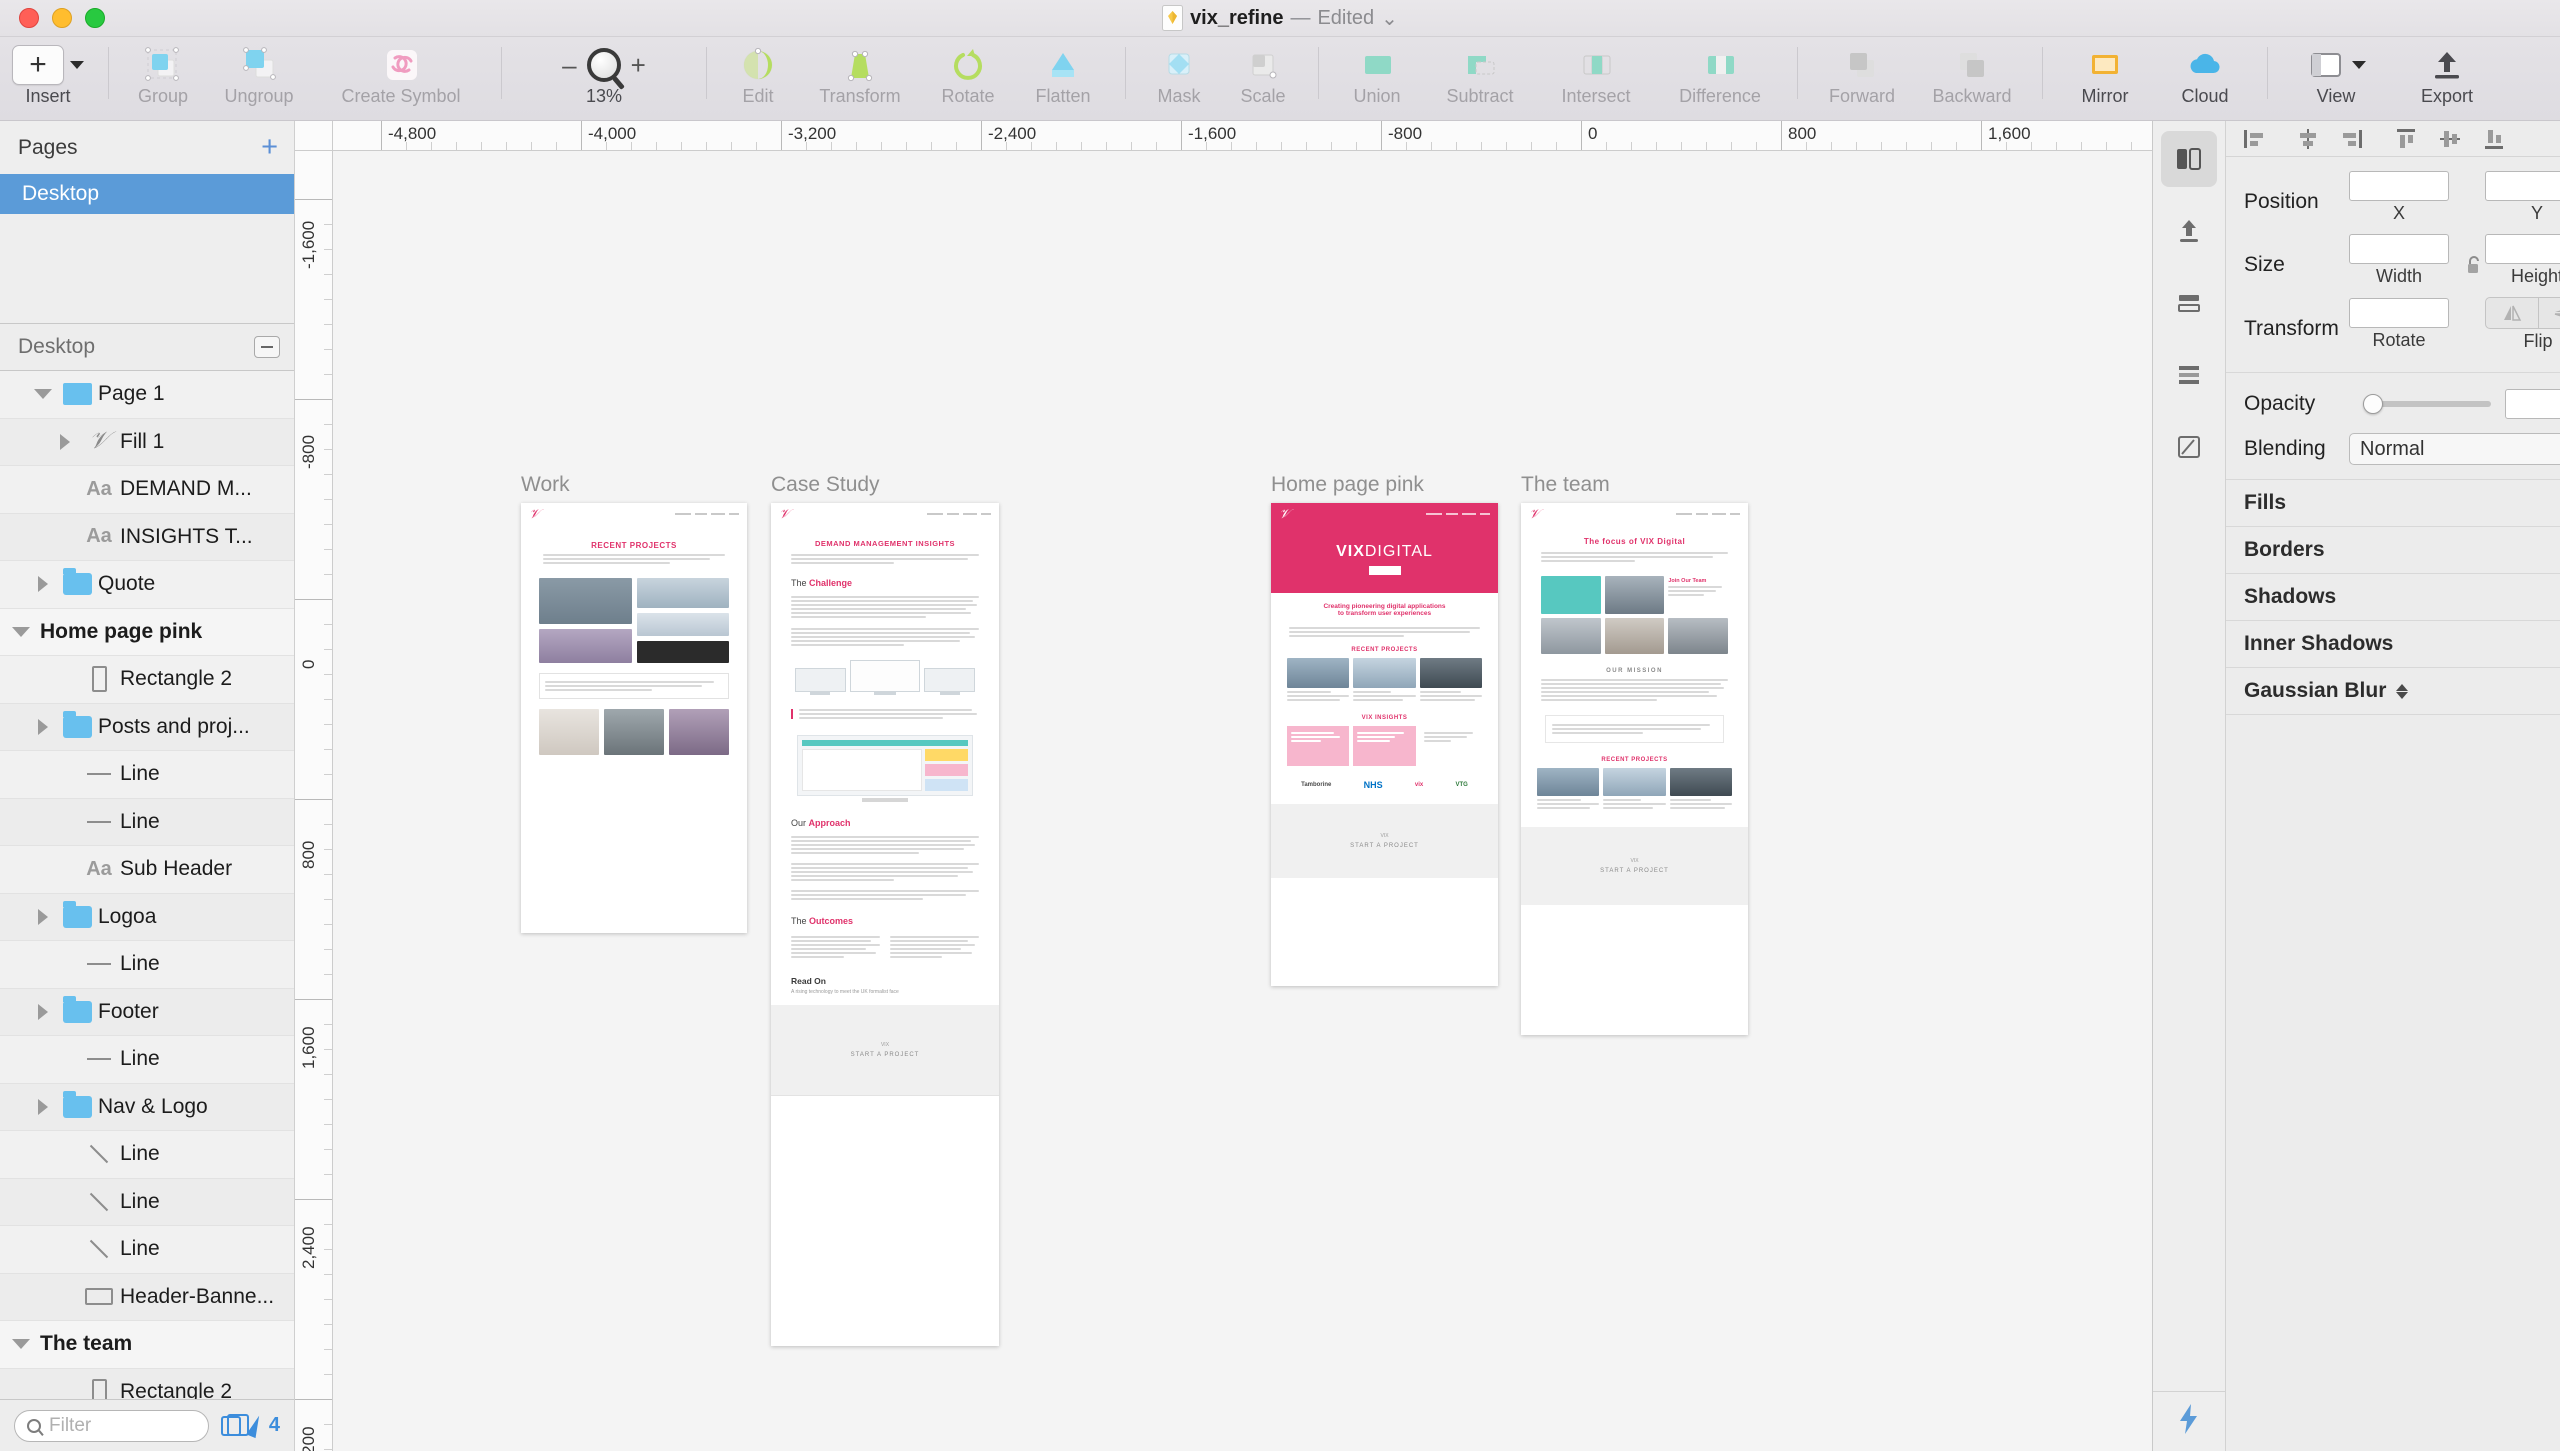 The image size is (2560, 1451). Describe the element at coordinates (968, 75) in the screenshot. I see `rotate-button: Rotate` at that location.